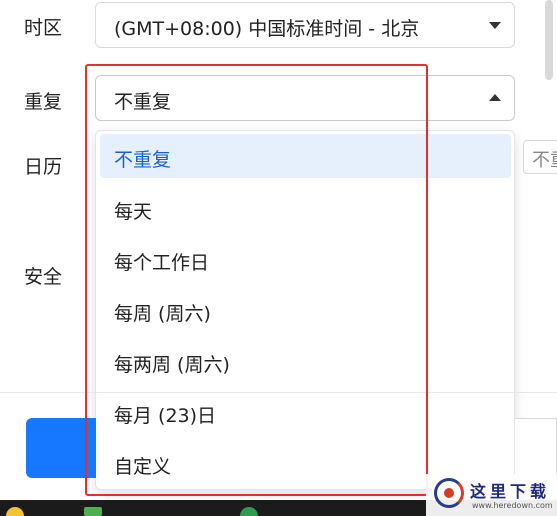  What do you see at coordinates (43, 277) in the screenshot?
I see `security-label: 安全` at bounding box center [43, 277].